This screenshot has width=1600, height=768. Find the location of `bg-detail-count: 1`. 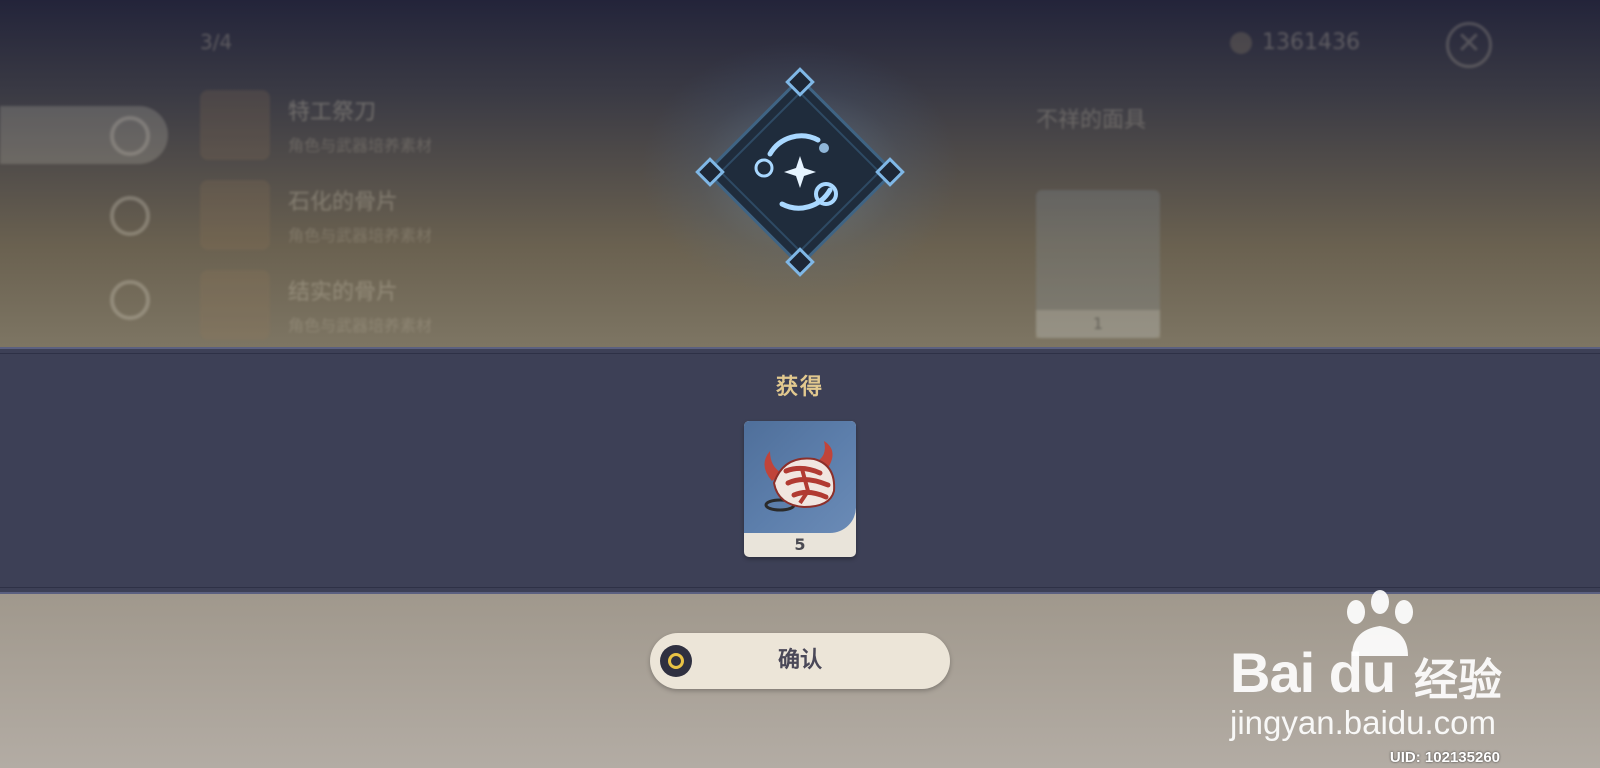

bg-detail-count: 1 is located at coordinates (1098, 324).